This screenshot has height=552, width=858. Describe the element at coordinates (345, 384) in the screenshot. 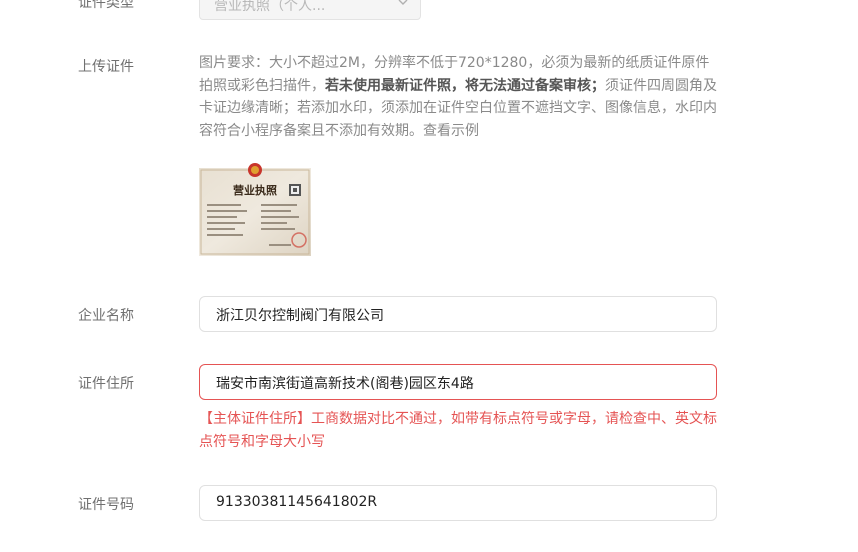

I see `address-value: 瑞安市南滨街道高新技术(阁巷)园区东4路` at that location.